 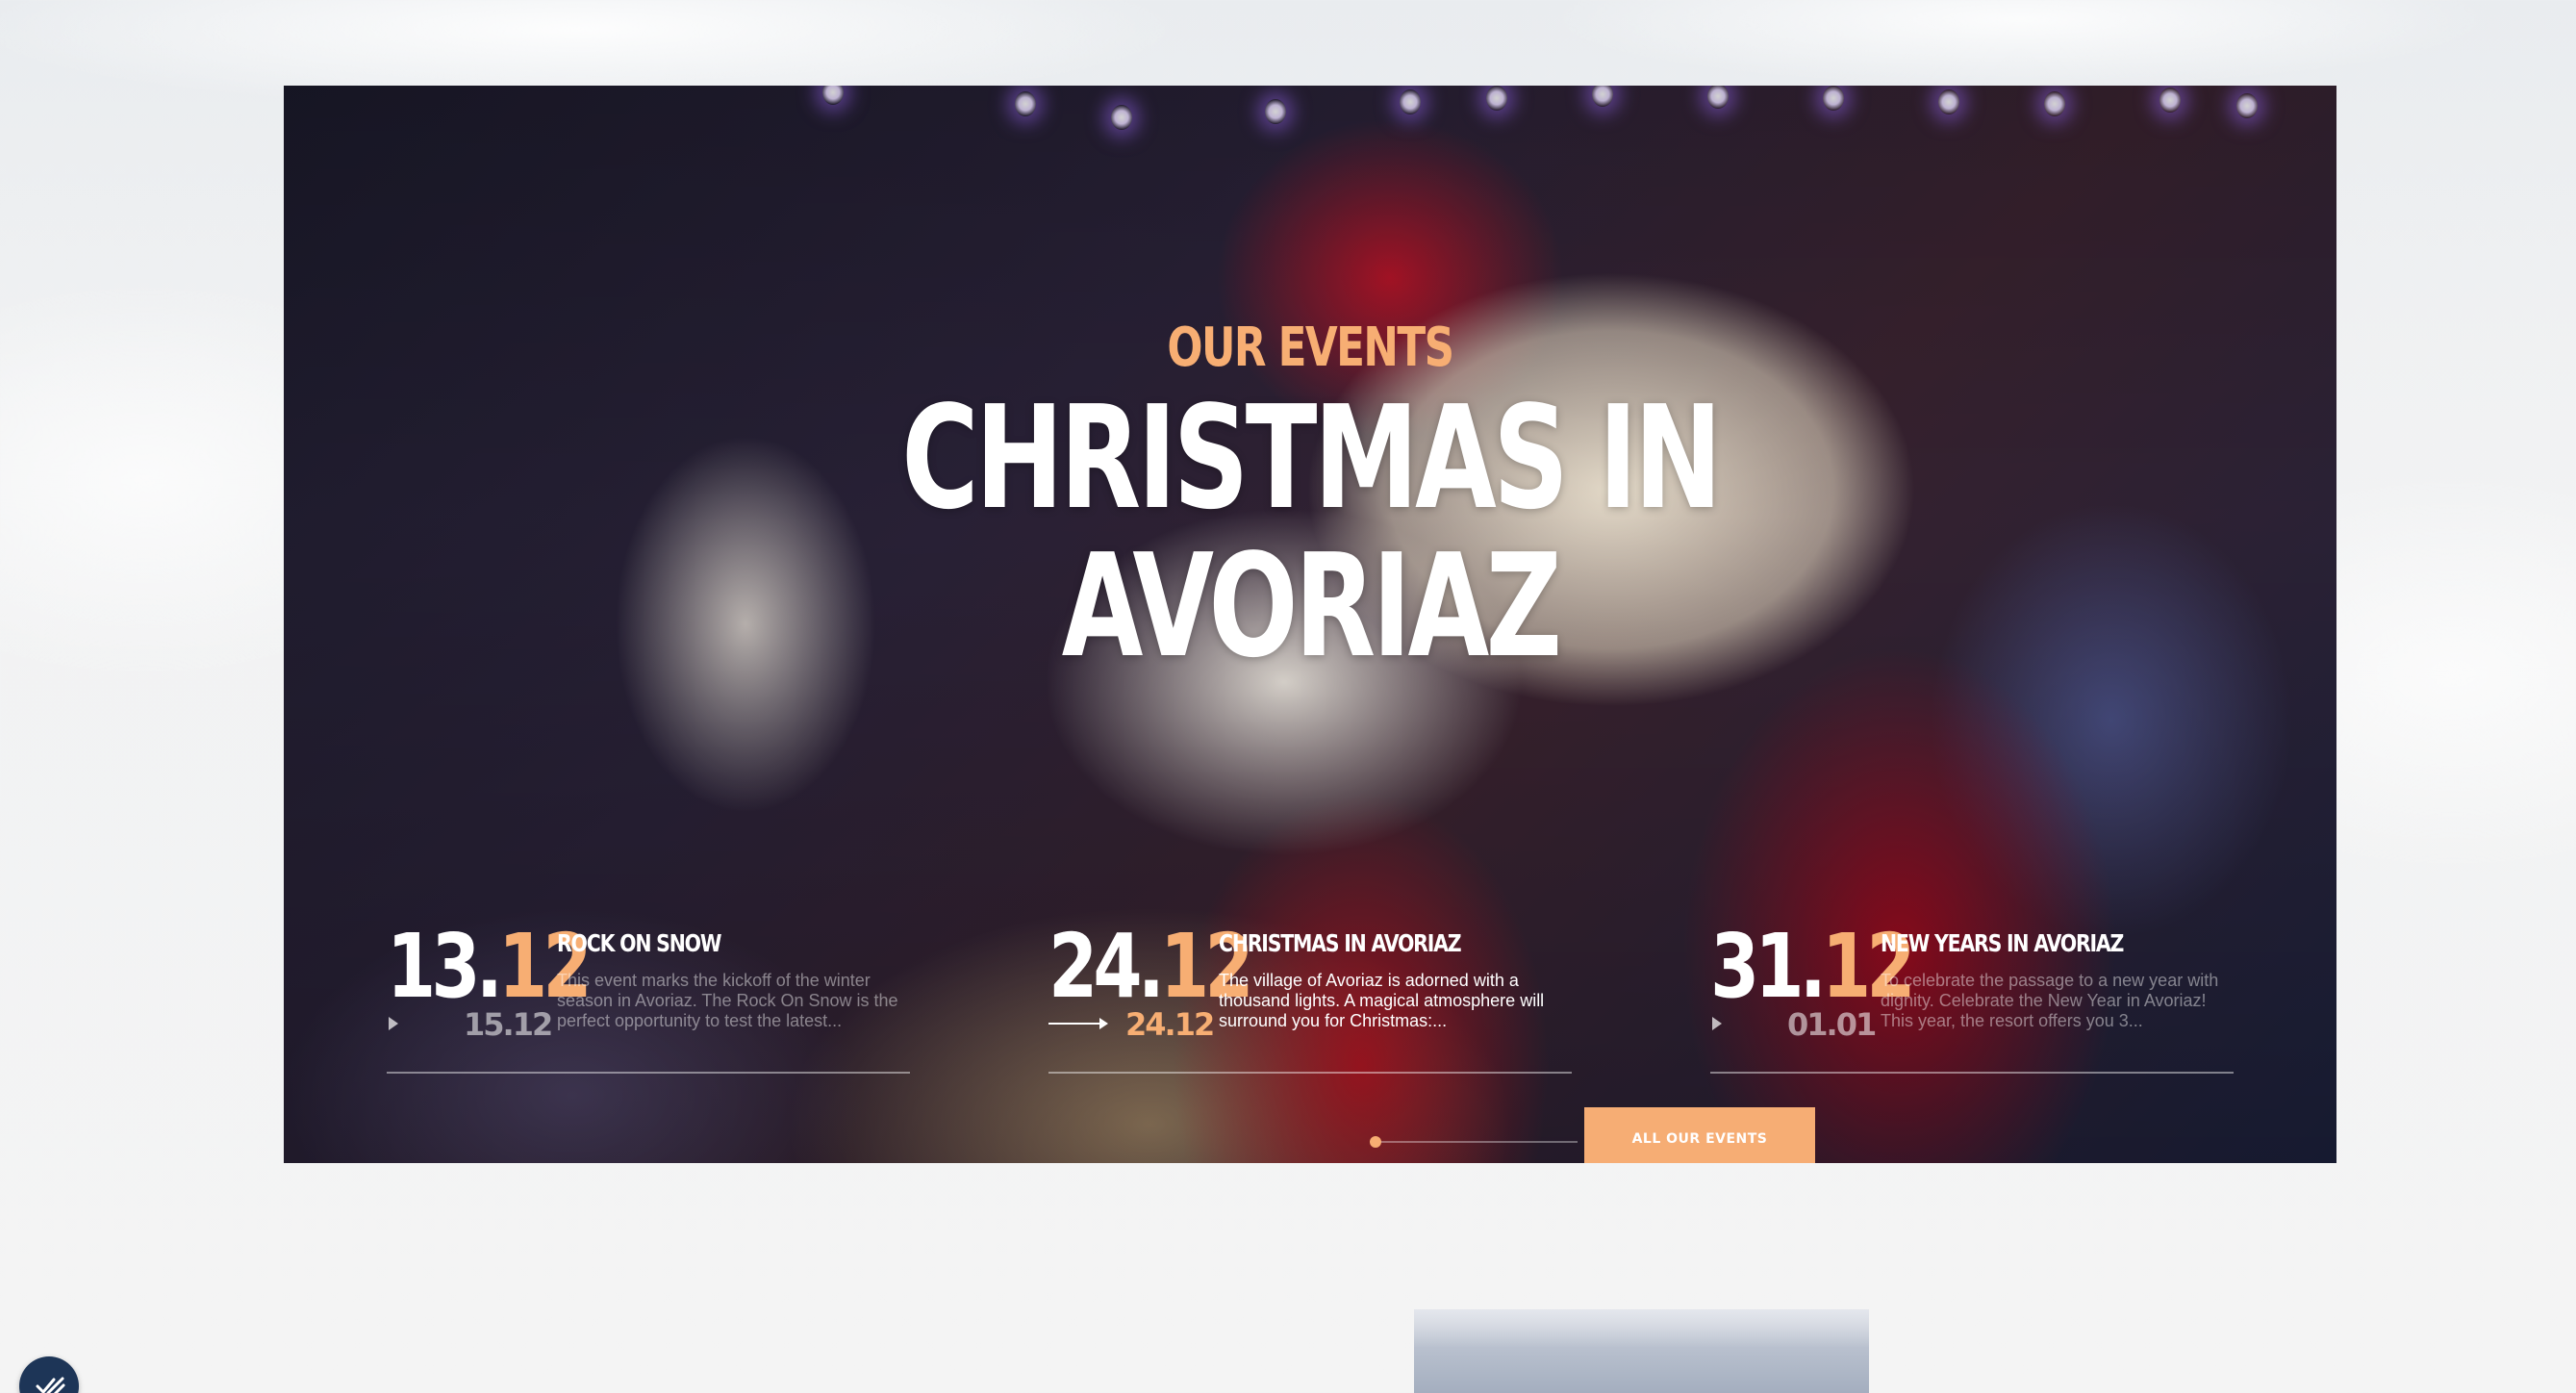 I want to click on event-day: 24., so click(x=1107, y=966).